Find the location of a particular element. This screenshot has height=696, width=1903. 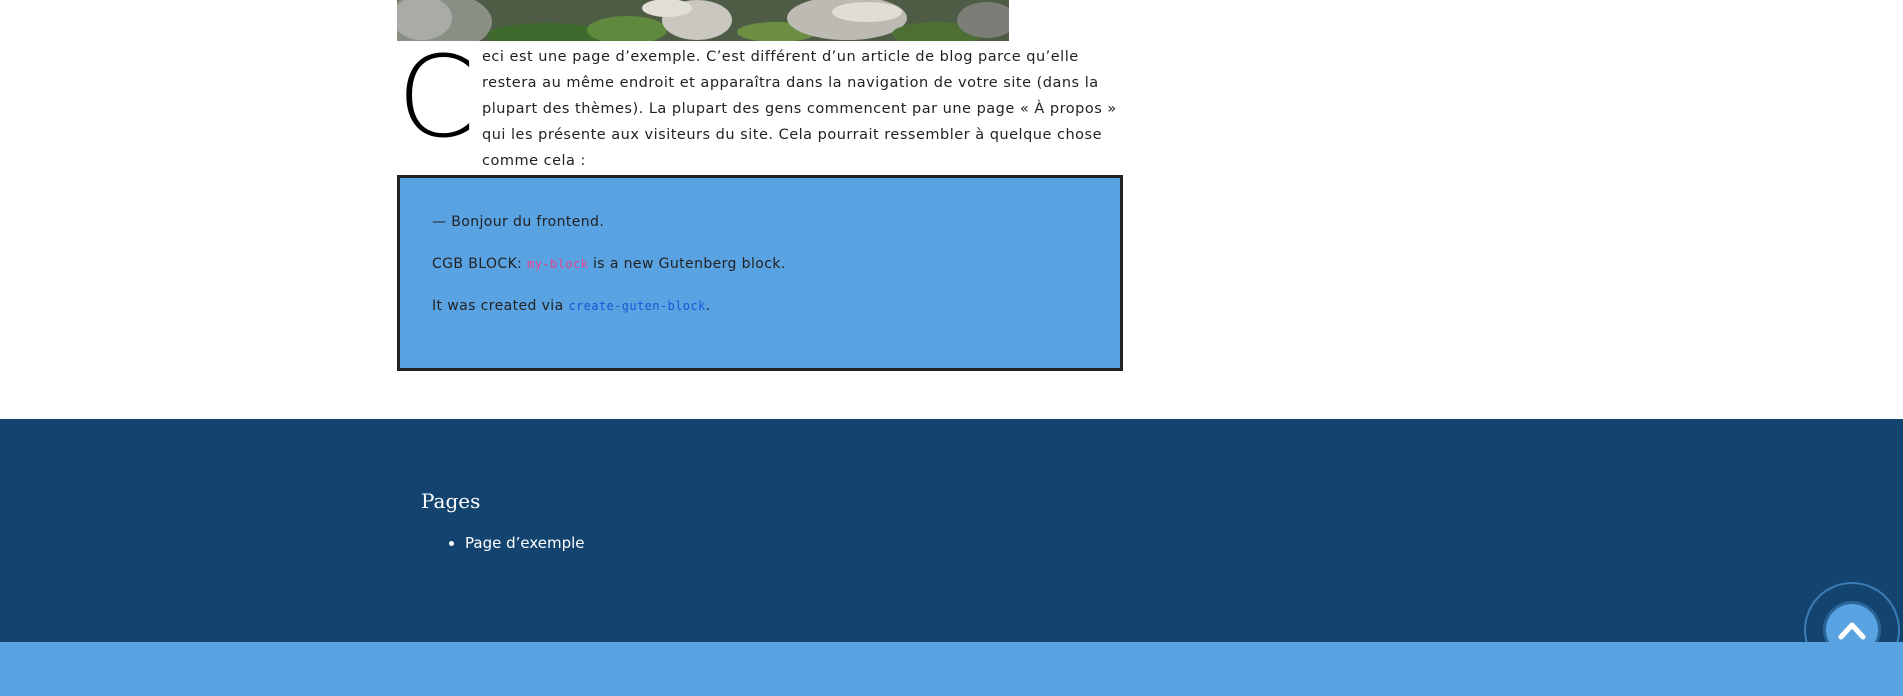

cgb-description-suffix: is a new Gutenberg block. is located at coordinates (687, 264).